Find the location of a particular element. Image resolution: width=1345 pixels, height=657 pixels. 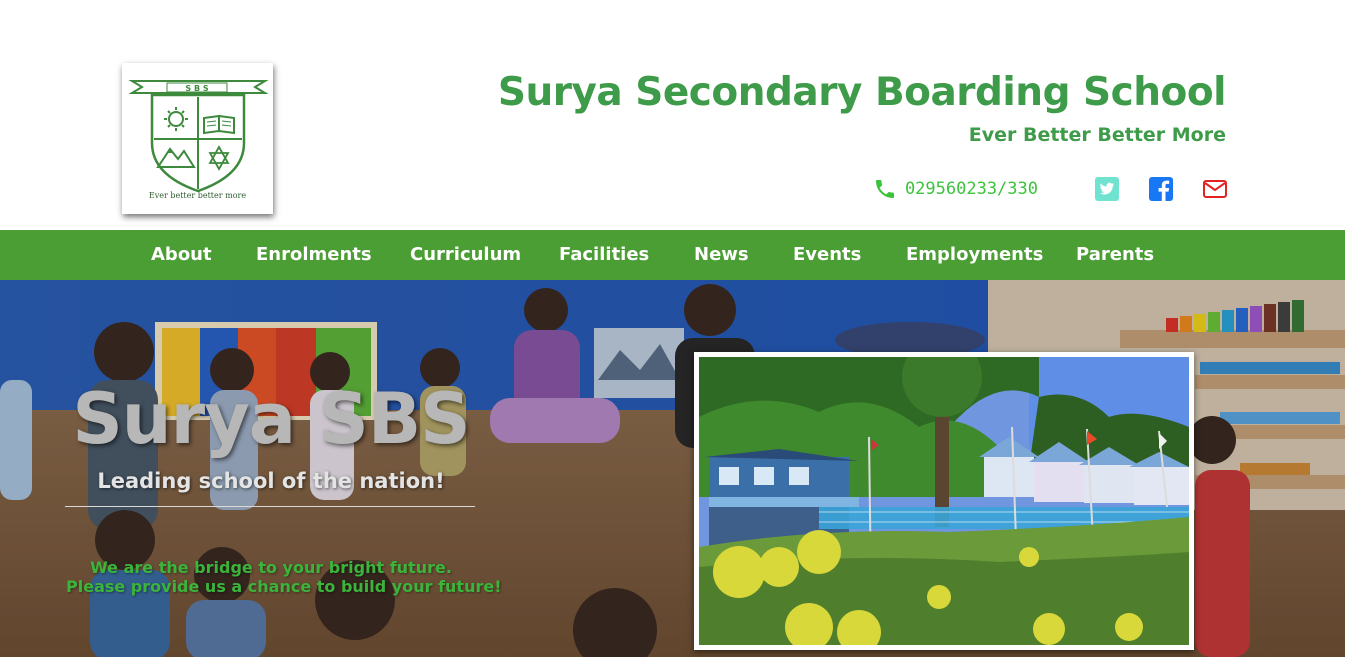

twitter-icon is located at coordinates (1107, 189).